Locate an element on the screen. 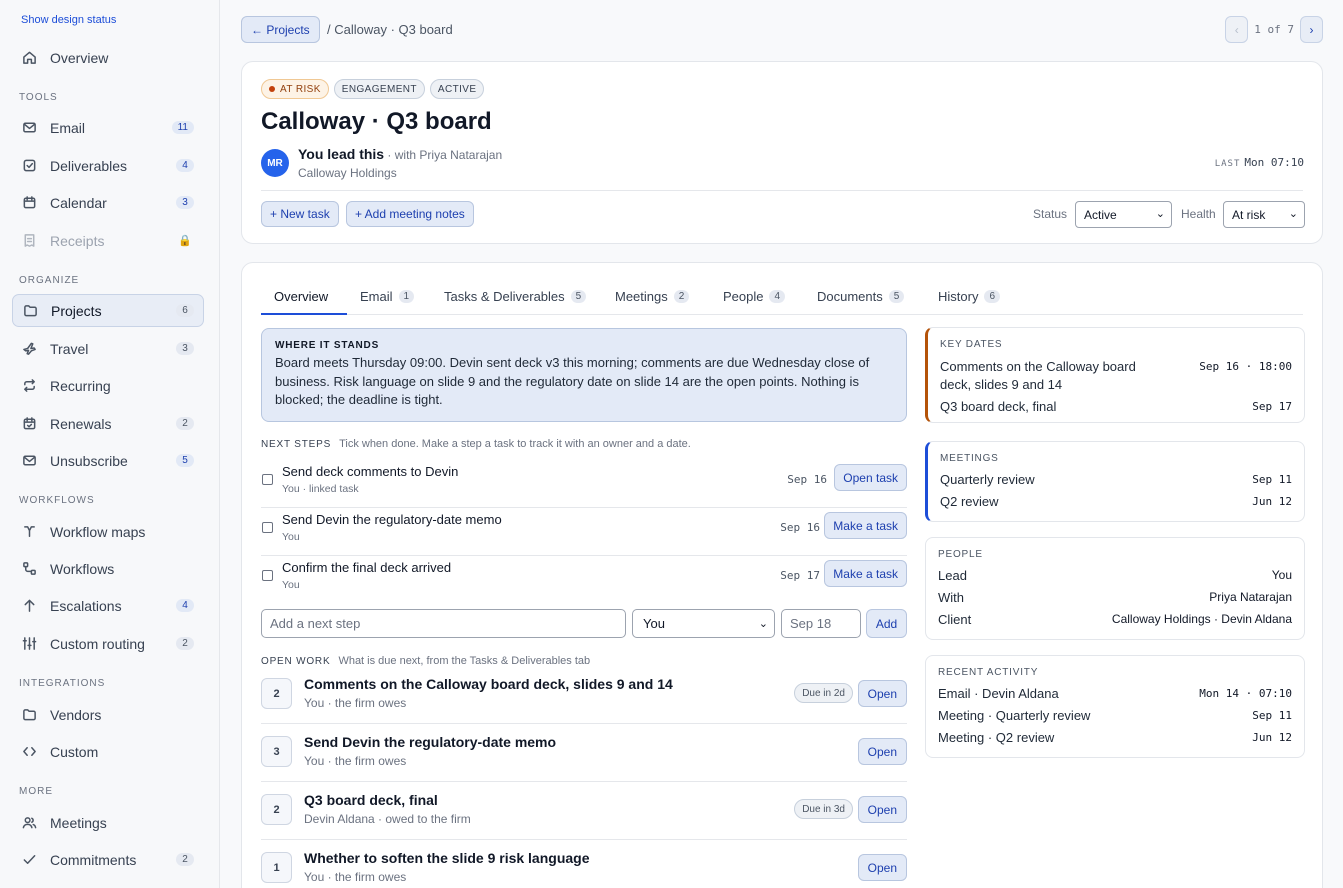  sidebar-item-escalations: Escalations 4 is located at coordinates (108, 605).